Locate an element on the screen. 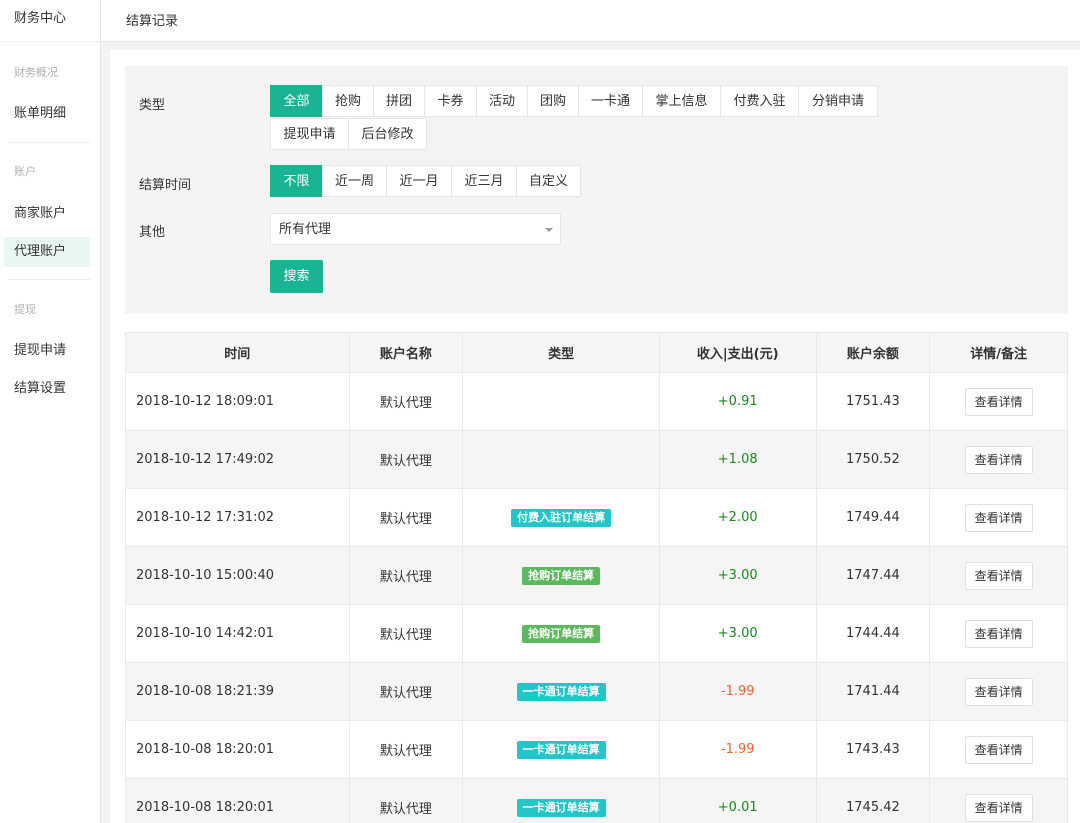  cell-time: 2018-10-12 17:49:02 is located at coordinates (238, 459).